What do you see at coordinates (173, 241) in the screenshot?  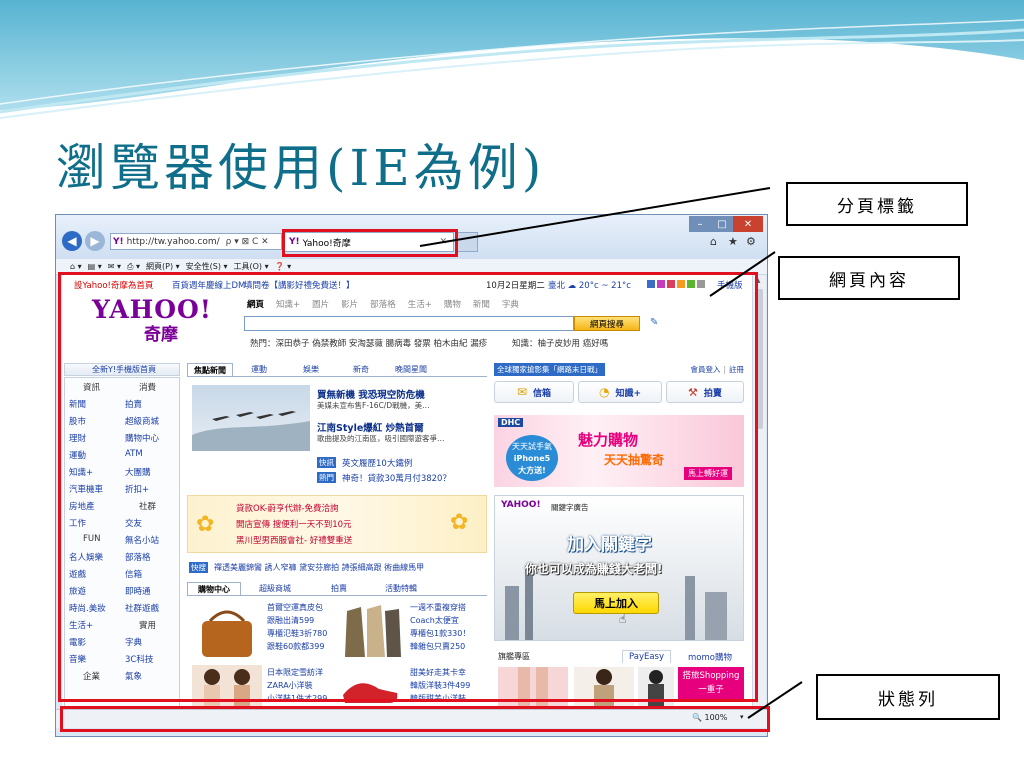 I see `address-url: http://tw.yahoo.com/` at bounding box center [173, 241].